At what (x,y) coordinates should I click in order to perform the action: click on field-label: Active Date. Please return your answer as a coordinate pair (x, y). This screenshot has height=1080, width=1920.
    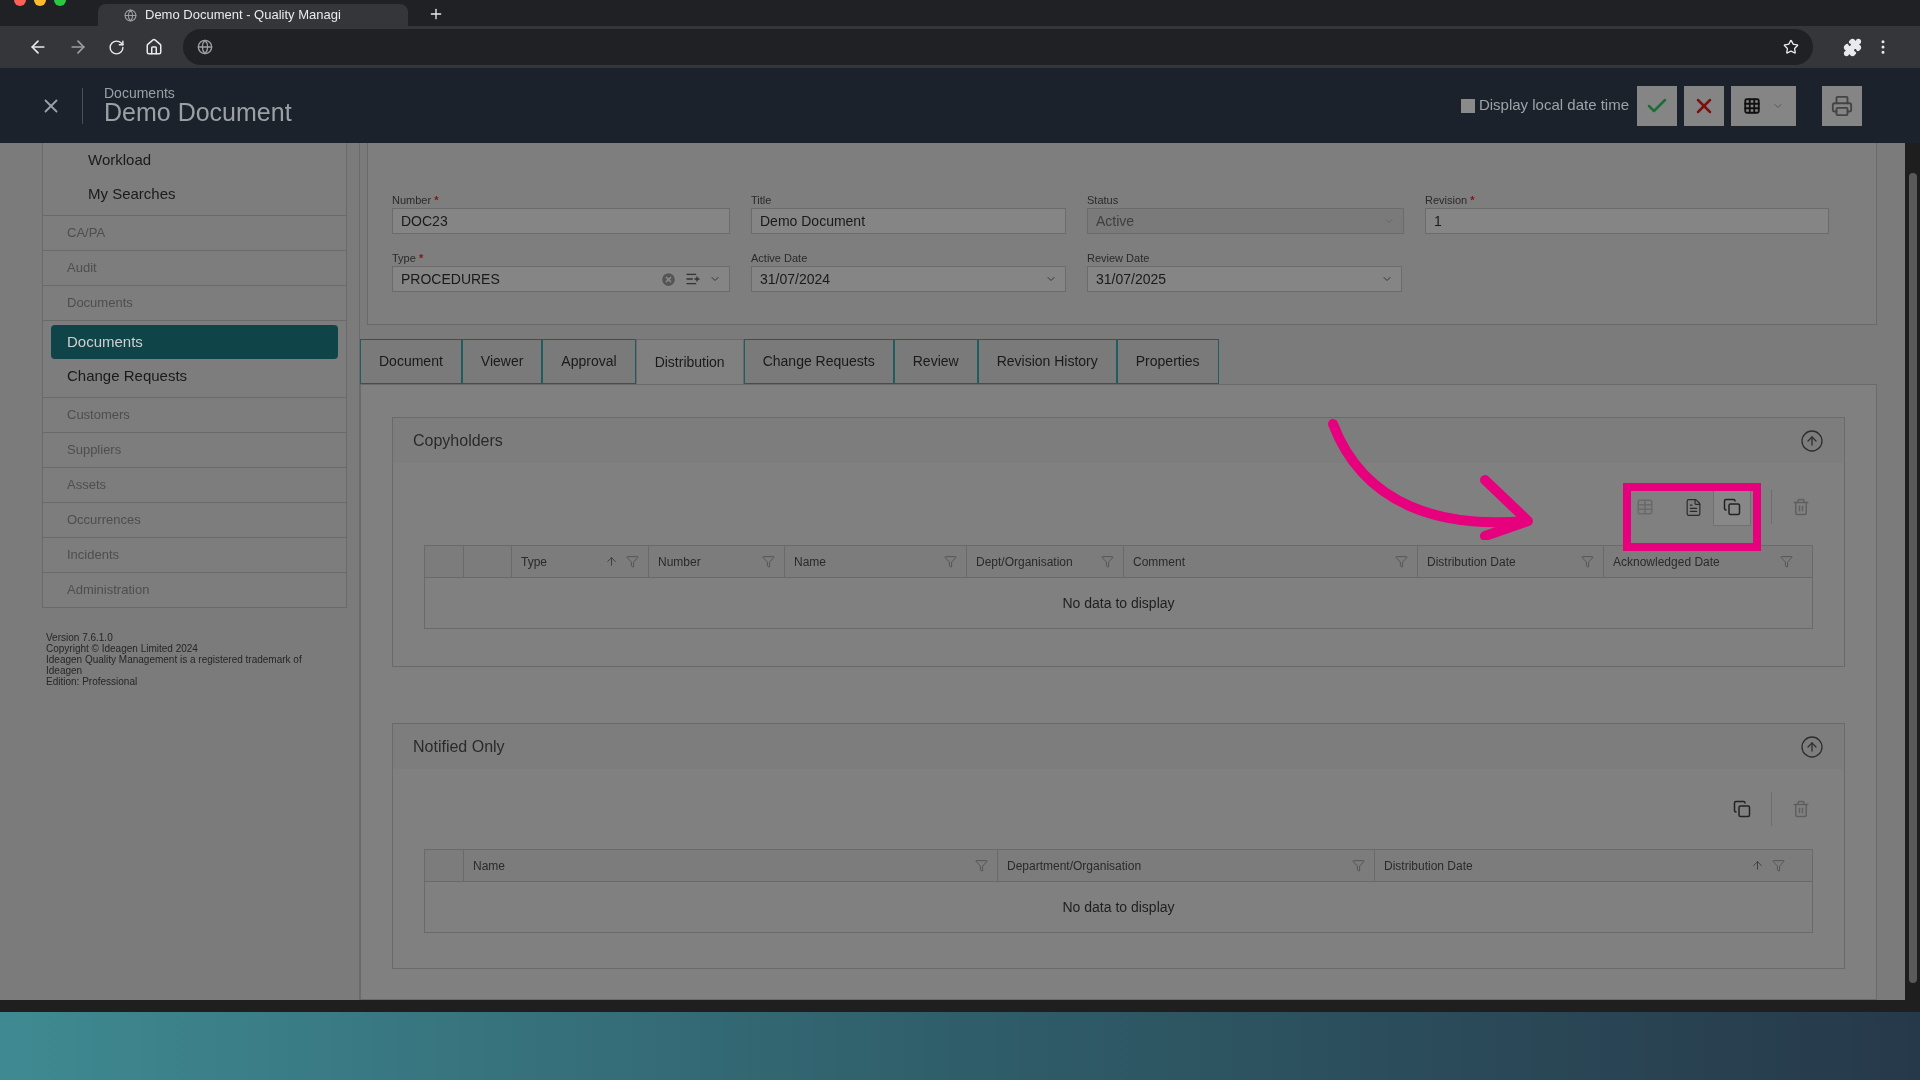
    Looking at the image, I should click on (780, 258).